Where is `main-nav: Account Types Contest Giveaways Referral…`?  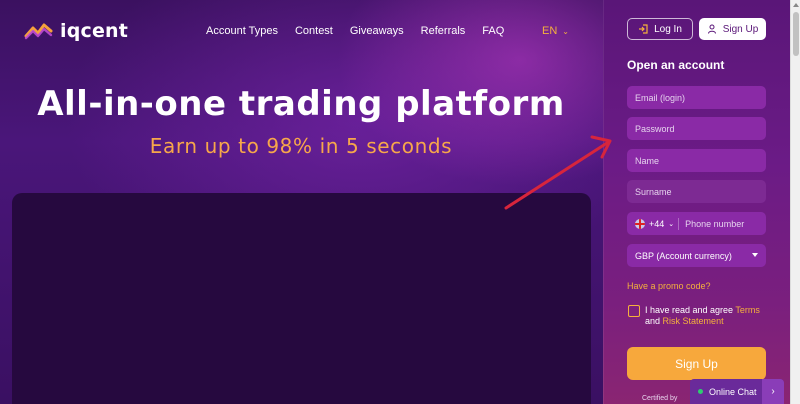
main-nav: Account Types Contest Giveaways Referral… is located at coordinates (363, 31).